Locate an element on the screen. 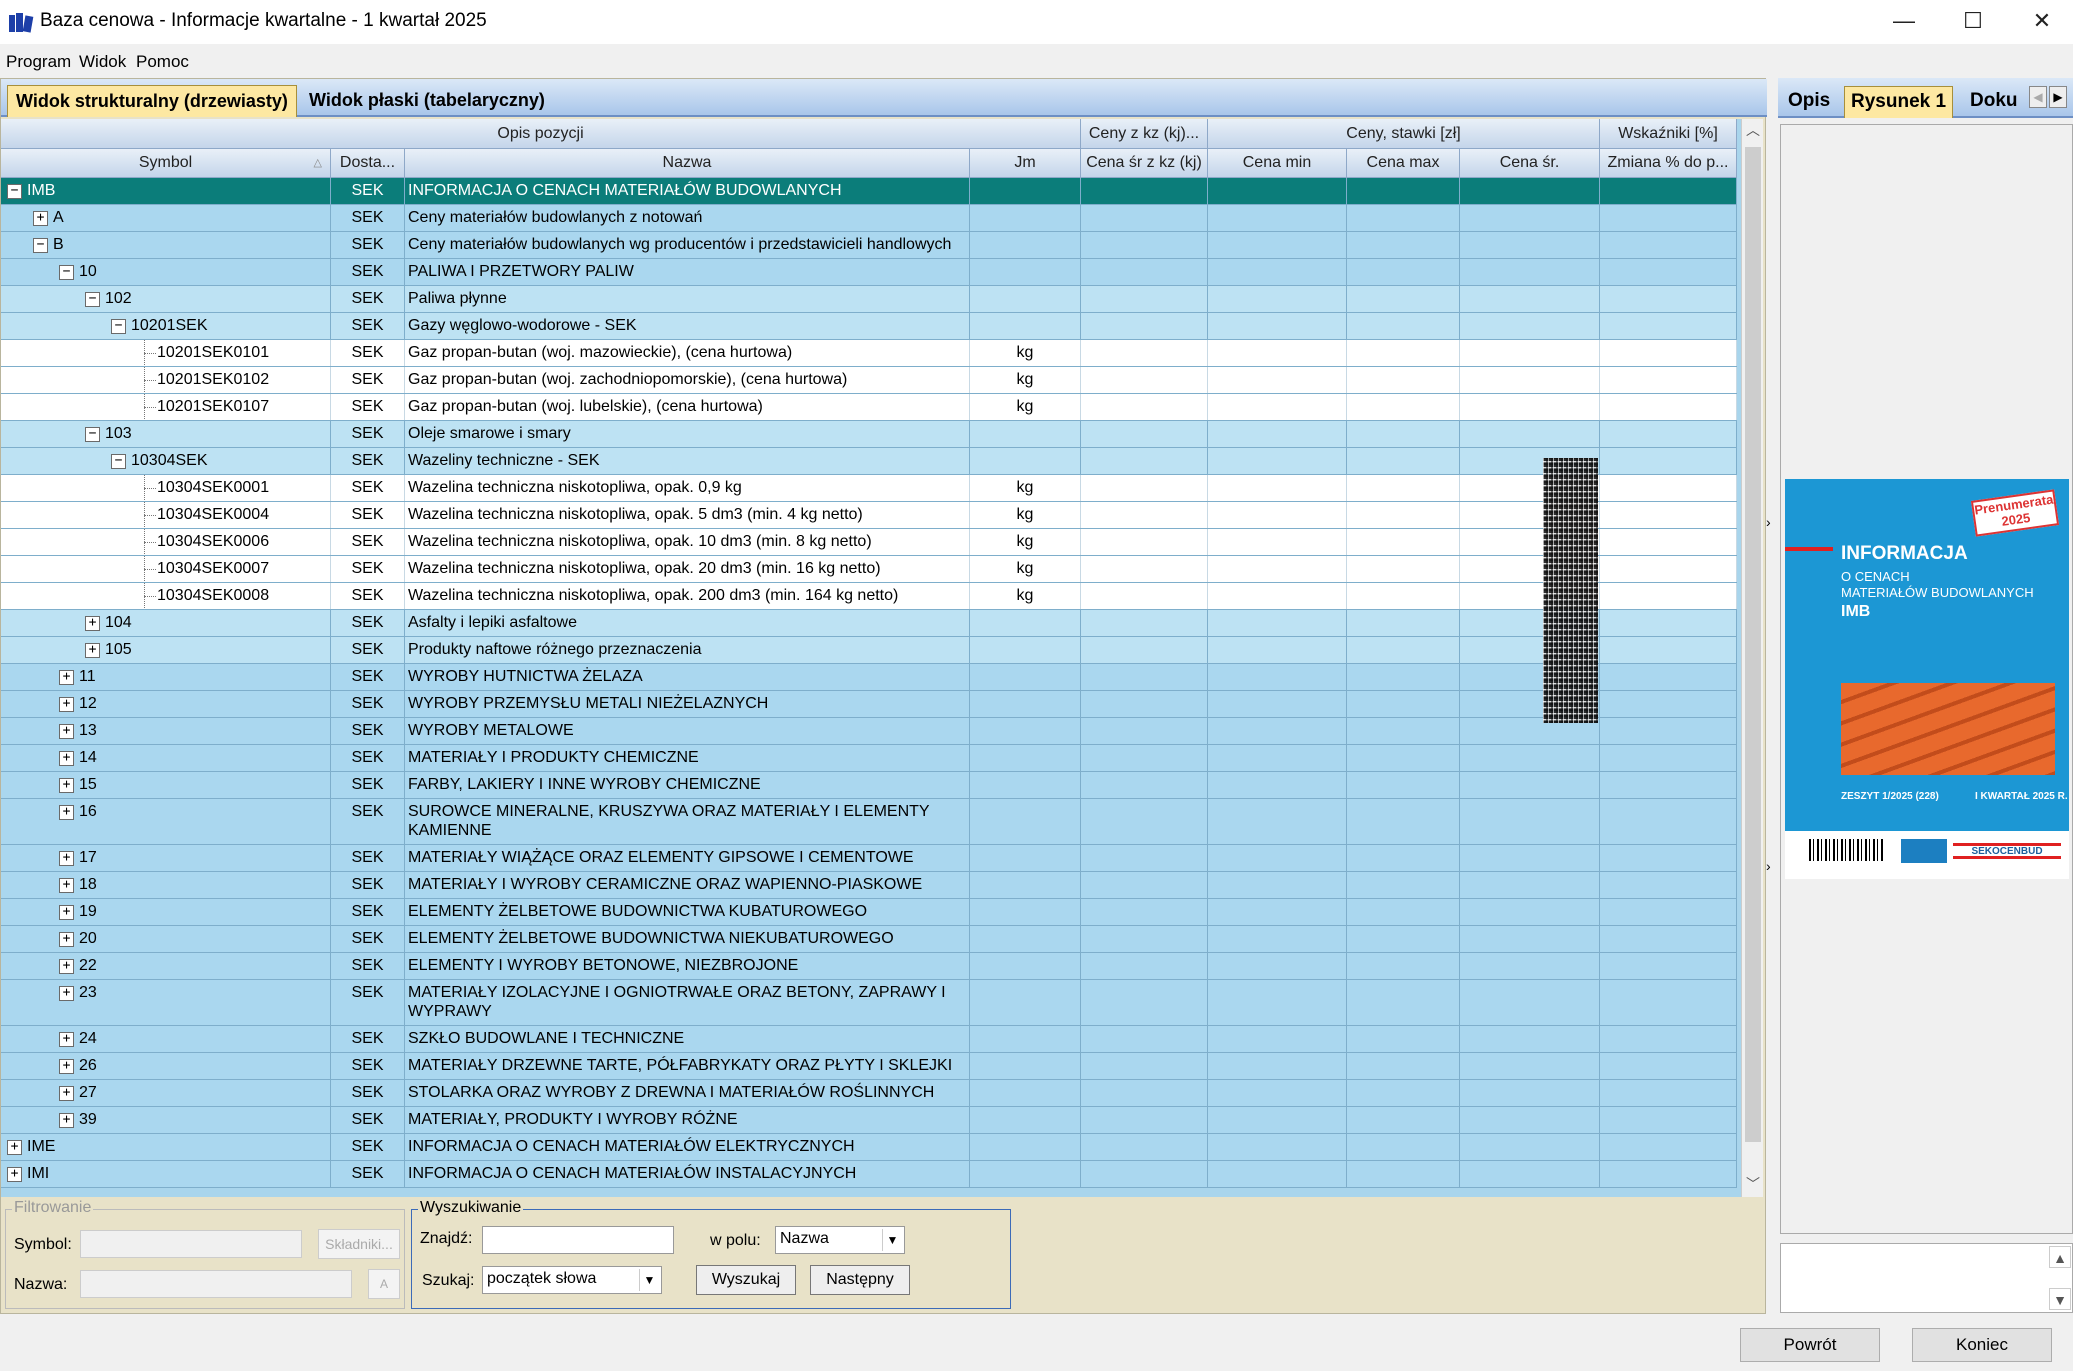 The width and height of the screenshot is (2073, 1371). col-header-cena-sr-kz: Cena śr z kz (kj) is located at coordinates (1144, 163).